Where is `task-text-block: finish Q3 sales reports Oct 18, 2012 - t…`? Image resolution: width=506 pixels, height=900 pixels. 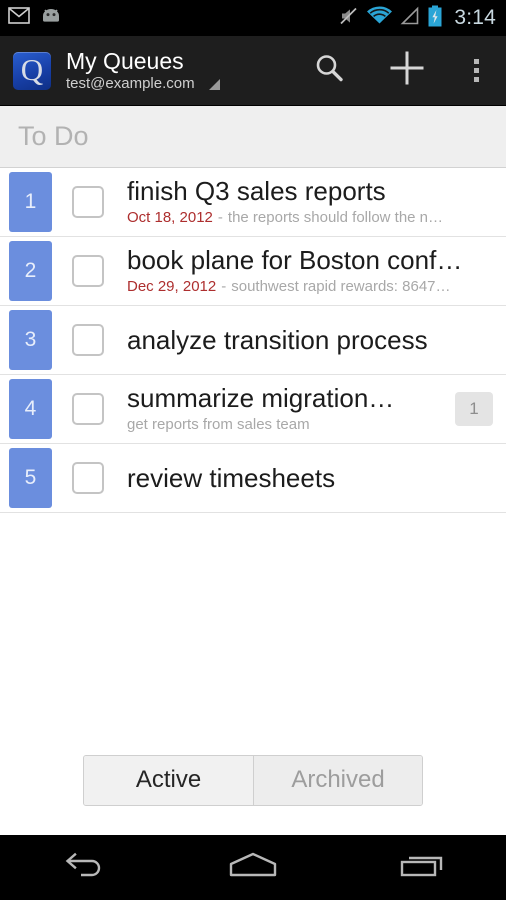
task-text-block: finish Q3 sales reports Oct 18, 2012 - t… is located at coordinates (316, 202).